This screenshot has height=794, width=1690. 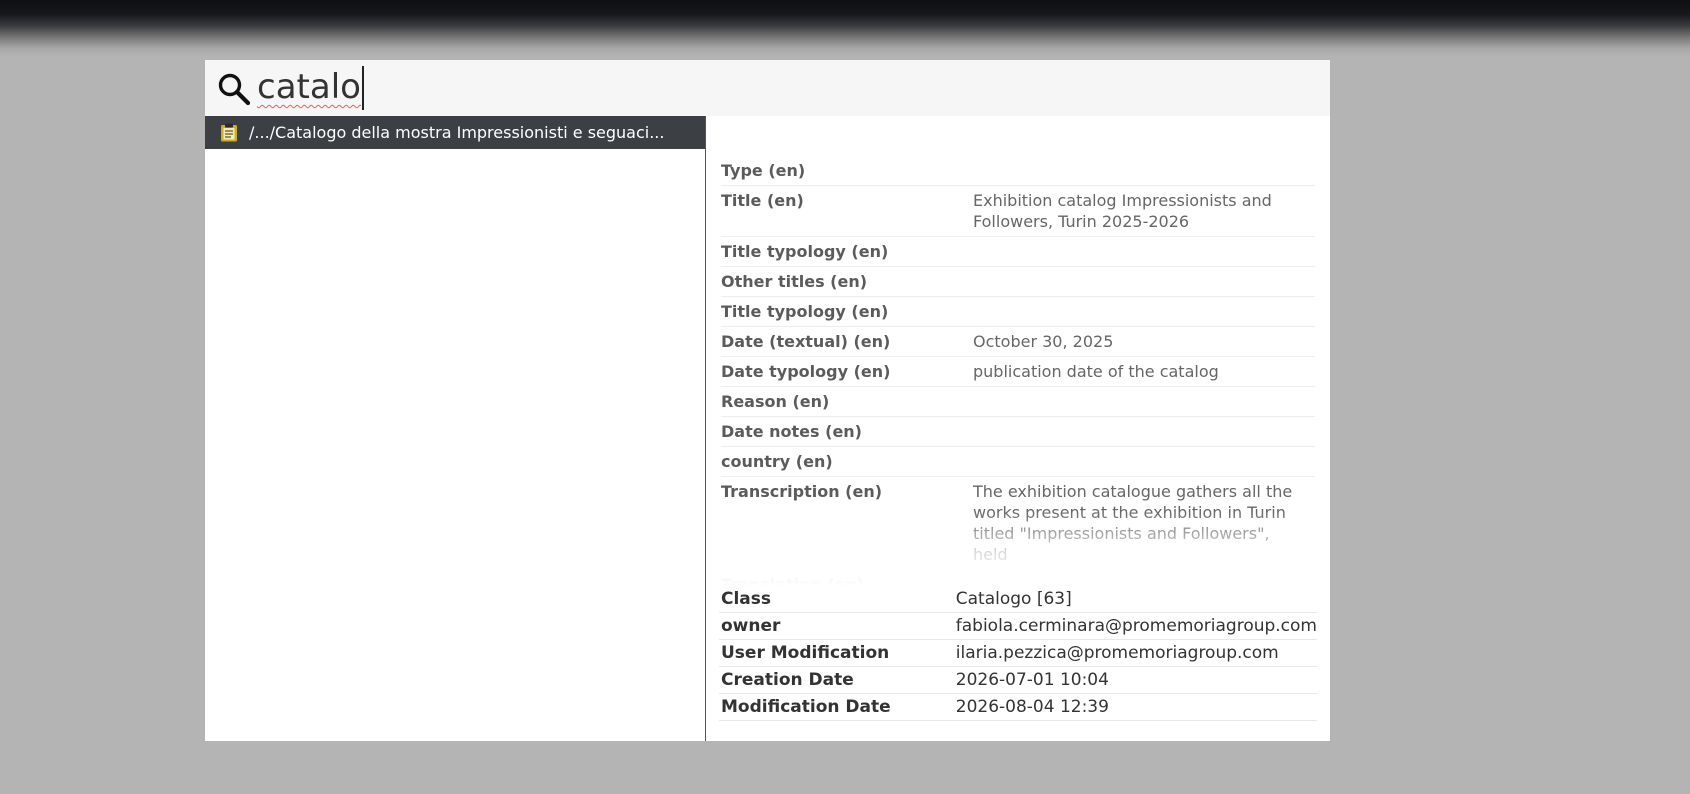 I want to click on field-row-other-titles-en: Other titles (en), so click(x=1018, y=281).